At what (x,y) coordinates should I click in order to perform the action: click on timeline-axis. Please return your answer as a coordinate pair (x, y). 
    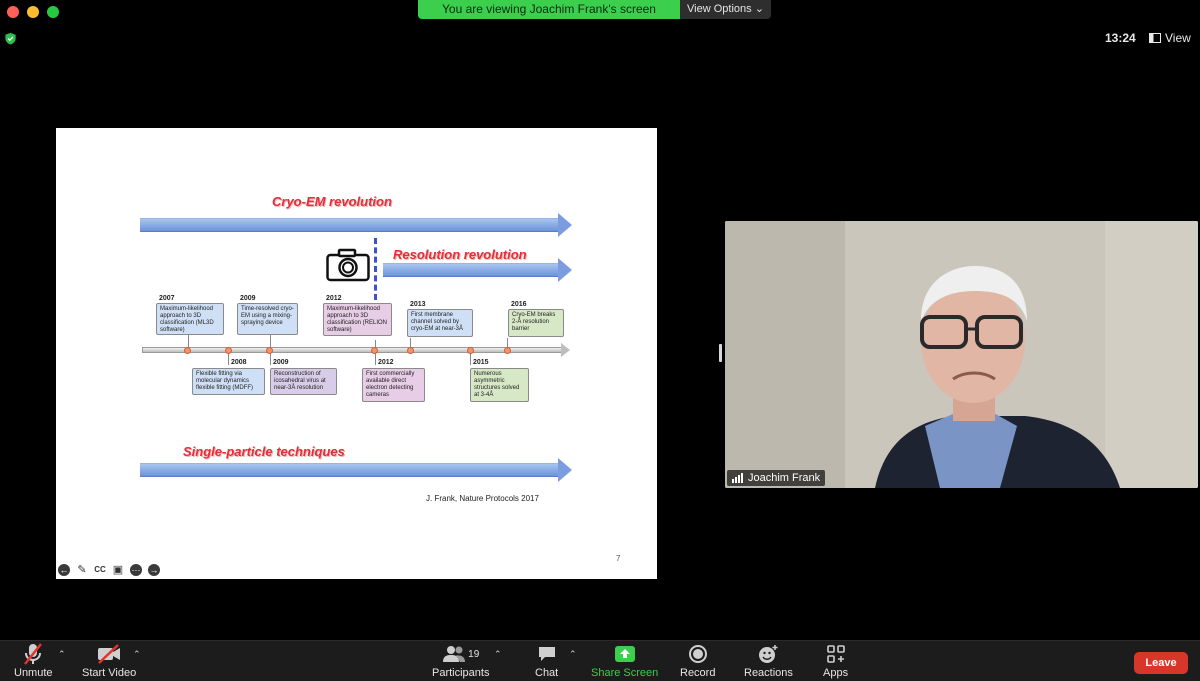
    Looking at the image, I should click on (356, 350).